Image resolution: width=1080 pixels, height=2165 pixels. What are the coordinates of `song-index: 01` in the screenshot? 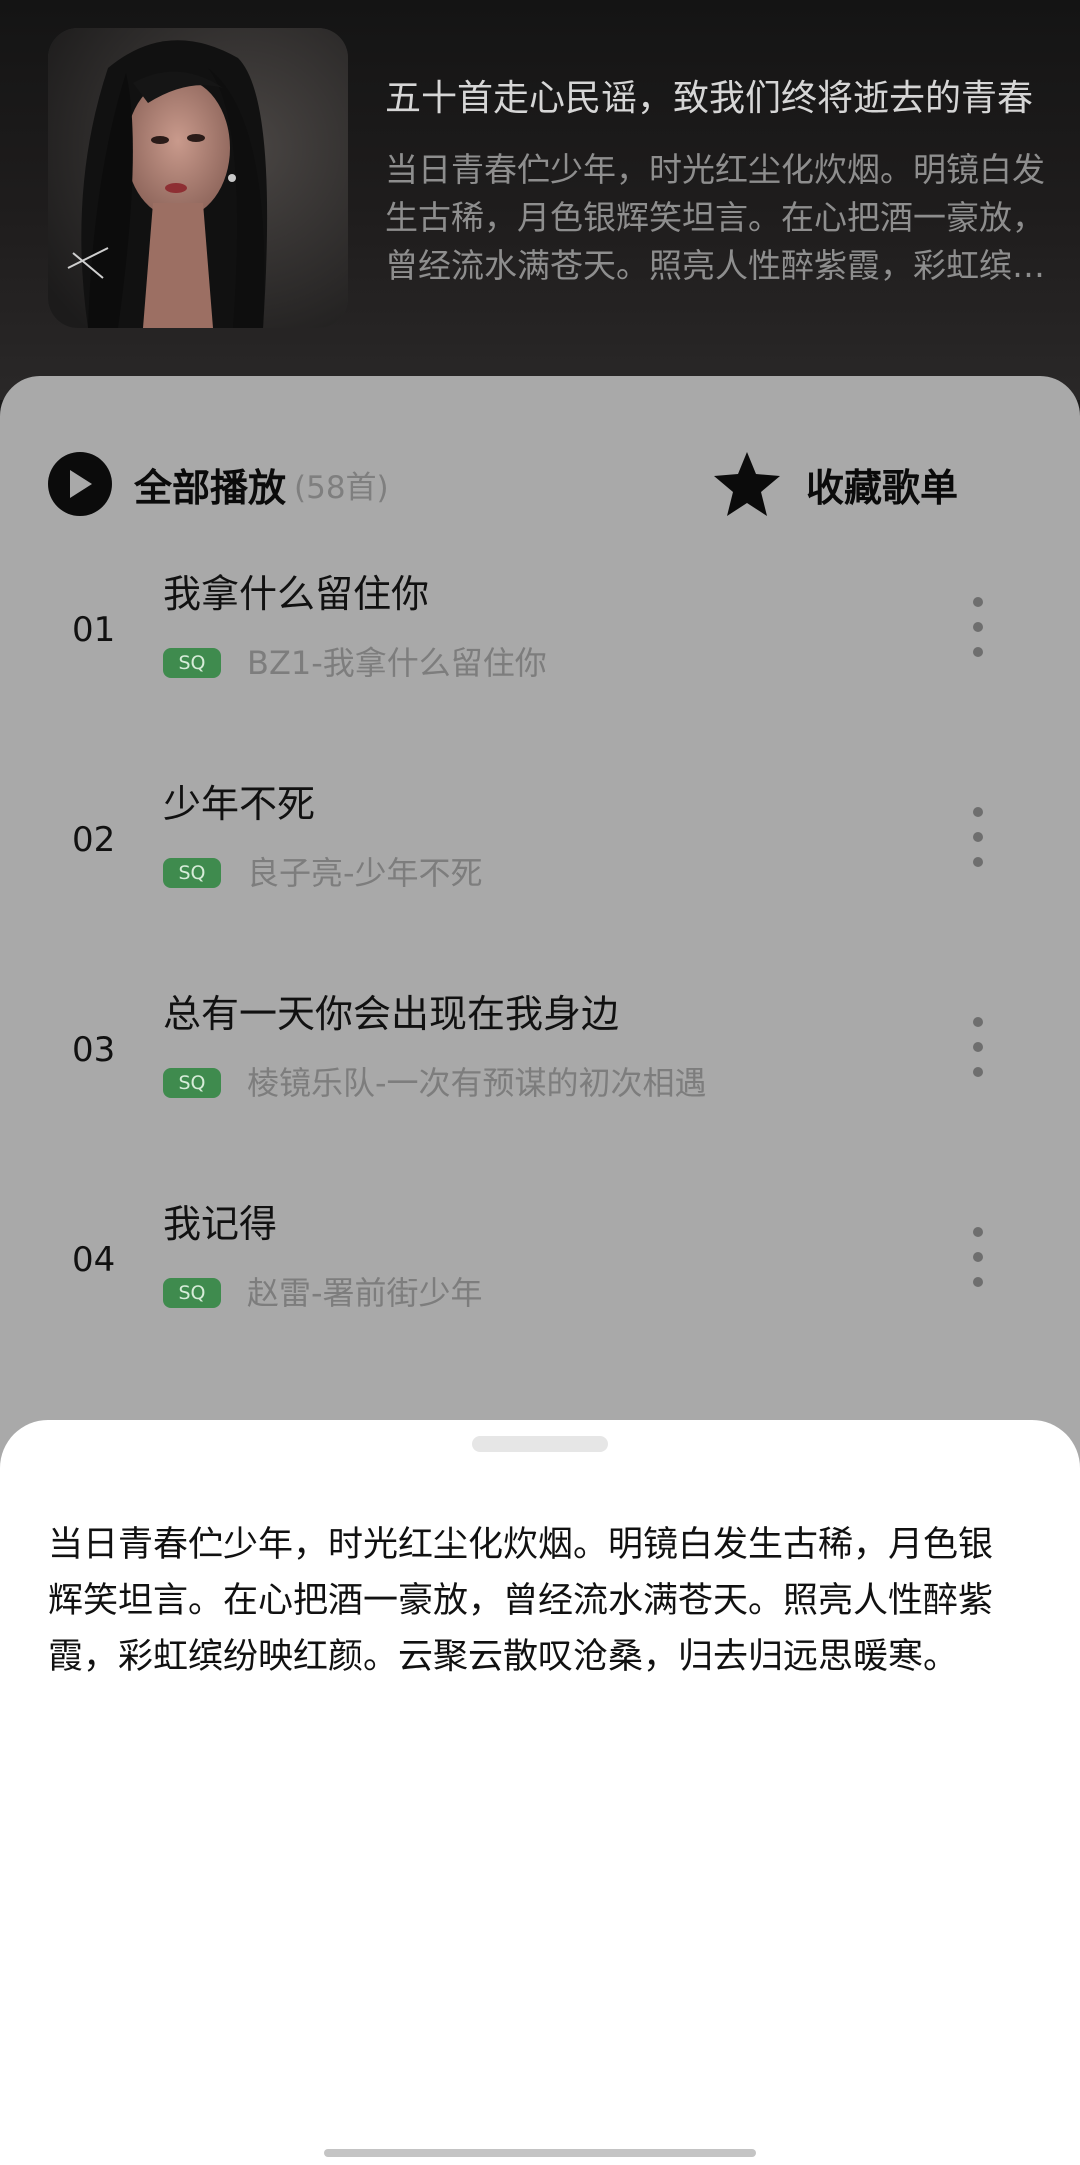 It's located at (94, 630).